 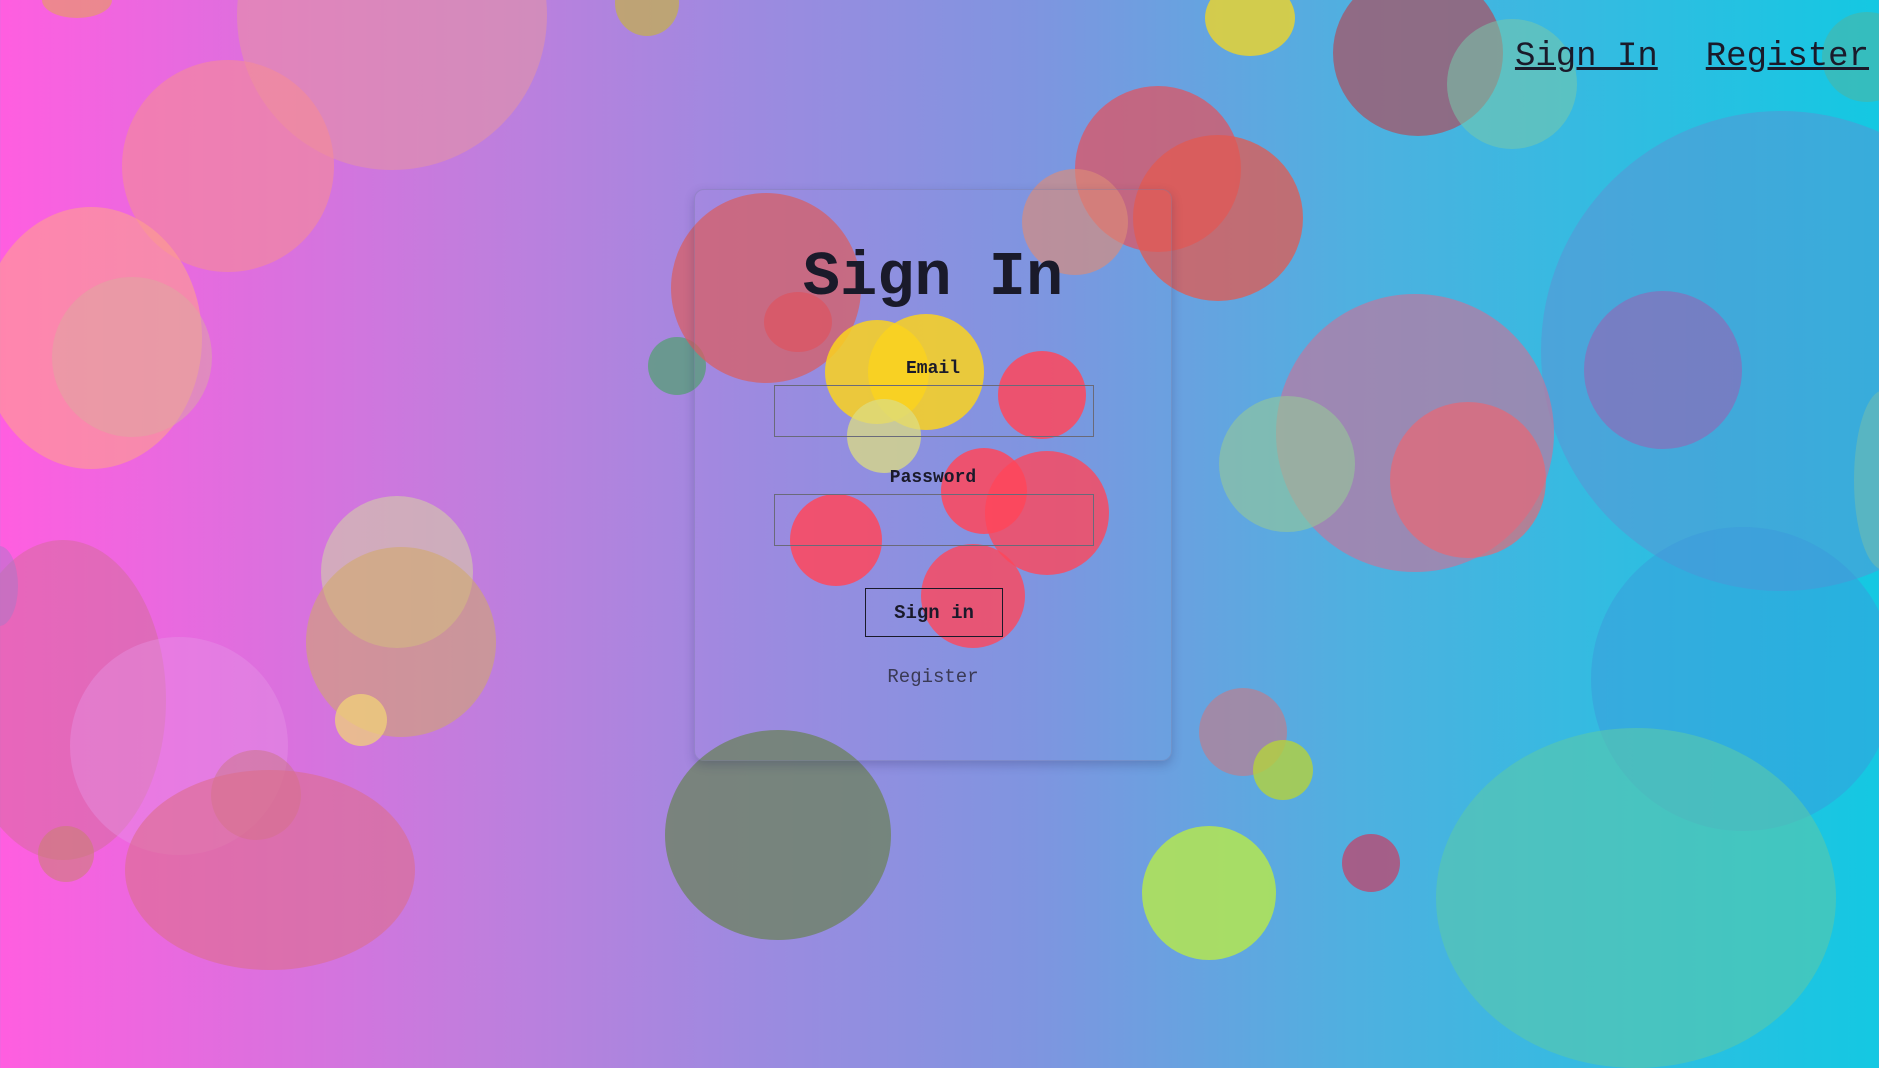 I want to click on password-label: Password, so click(x=933, y=478).